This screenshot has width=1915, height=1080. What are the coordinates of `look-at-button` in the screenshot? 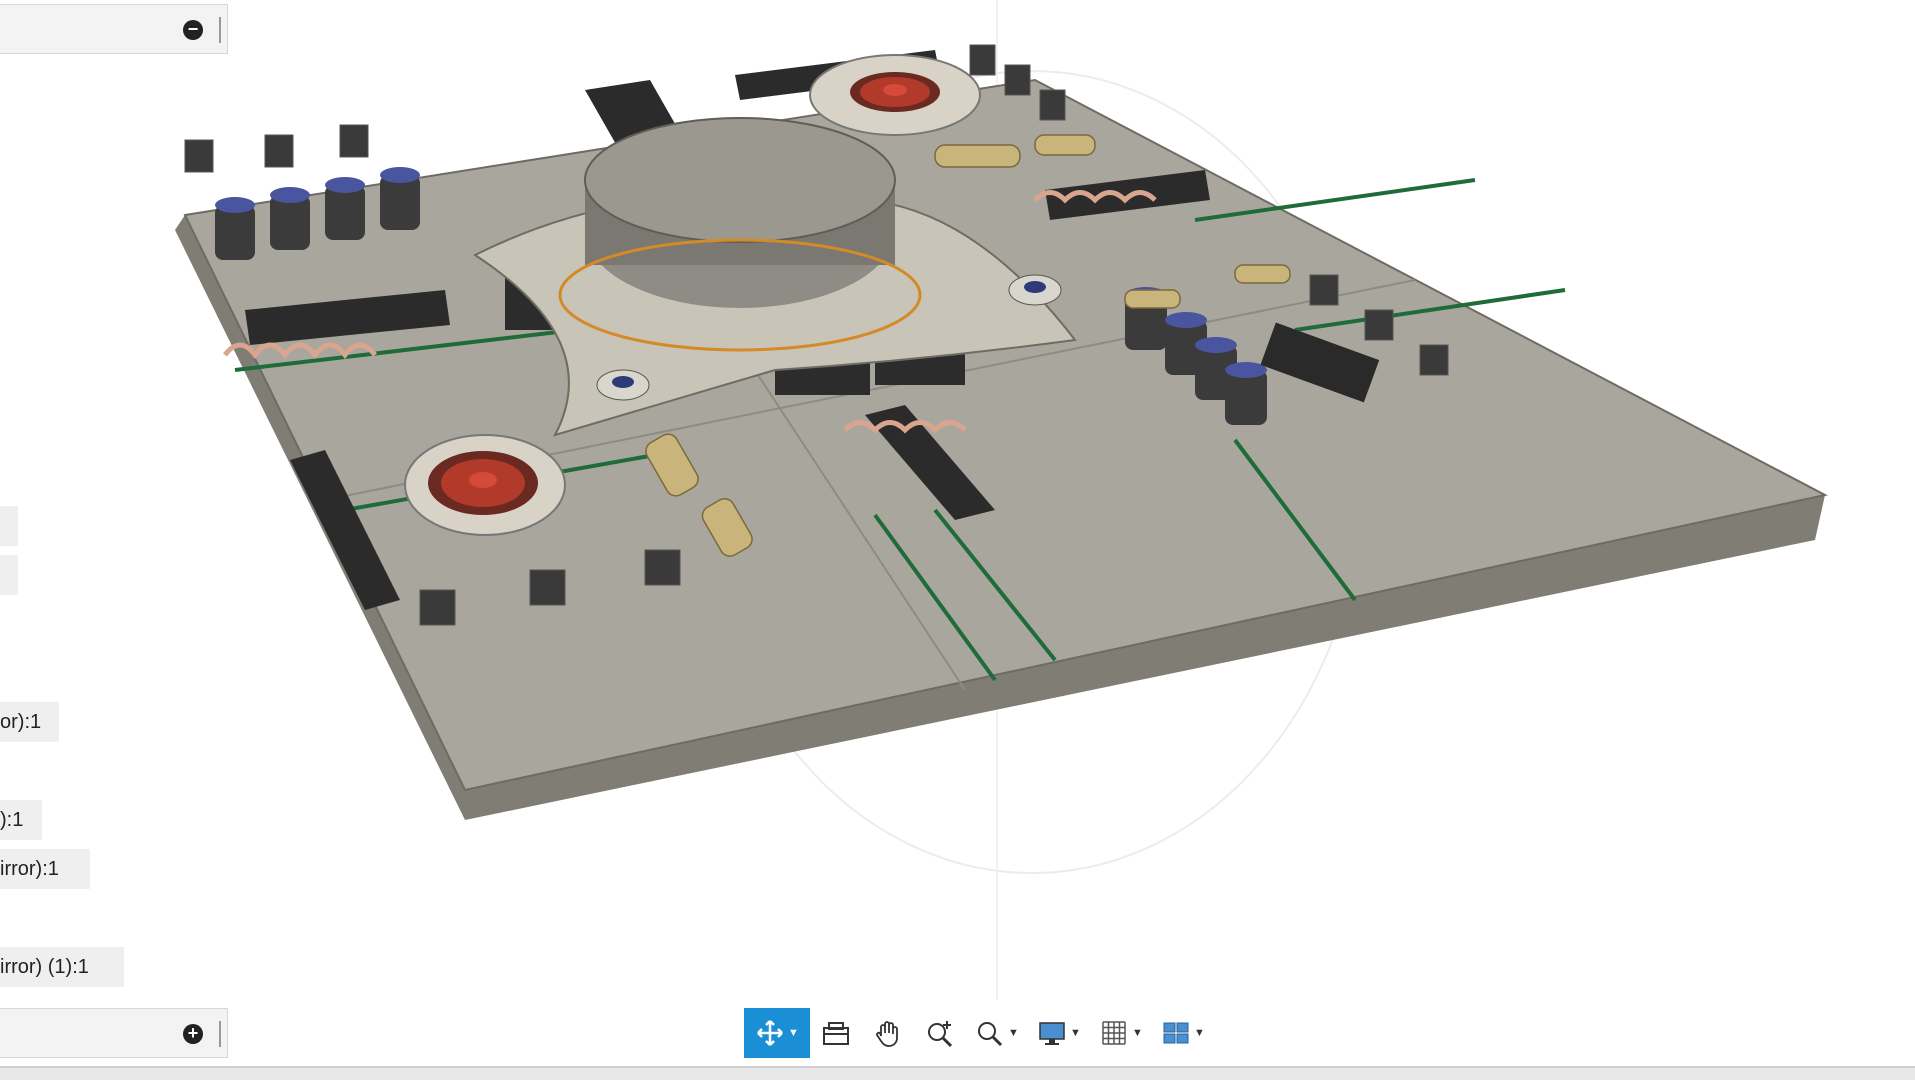 It's located at (836, 1033).